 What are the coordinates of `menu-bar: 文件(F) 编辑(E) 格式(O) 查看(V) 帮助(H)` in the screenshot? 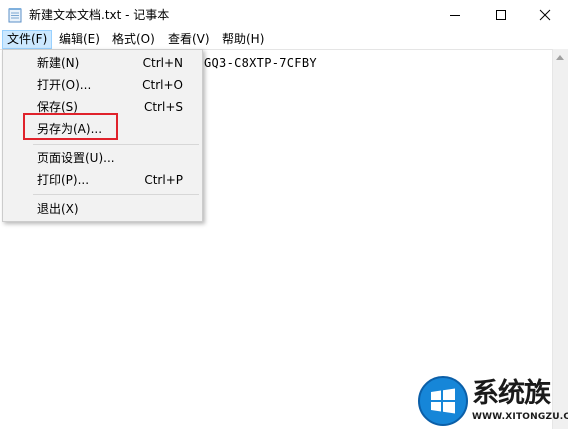 It's located at (284, 39).